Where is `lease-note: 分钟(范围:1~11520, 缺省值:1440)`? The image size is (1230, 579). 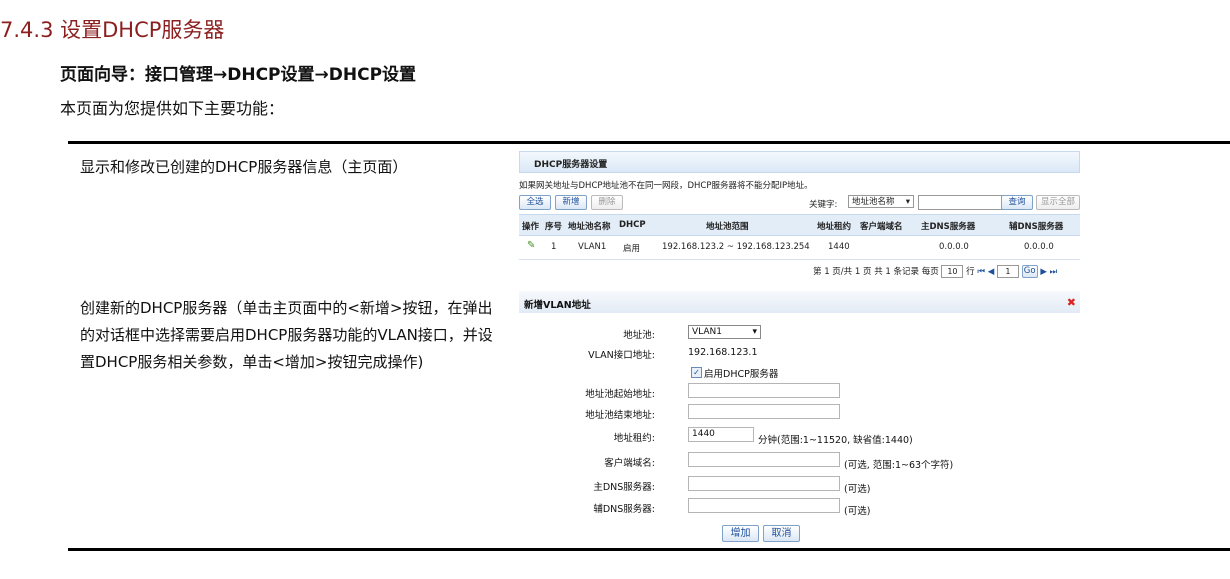 lease-note: 分钟(范围:1~11520, 缺省值:1440) is located at coordinates (835, 440).